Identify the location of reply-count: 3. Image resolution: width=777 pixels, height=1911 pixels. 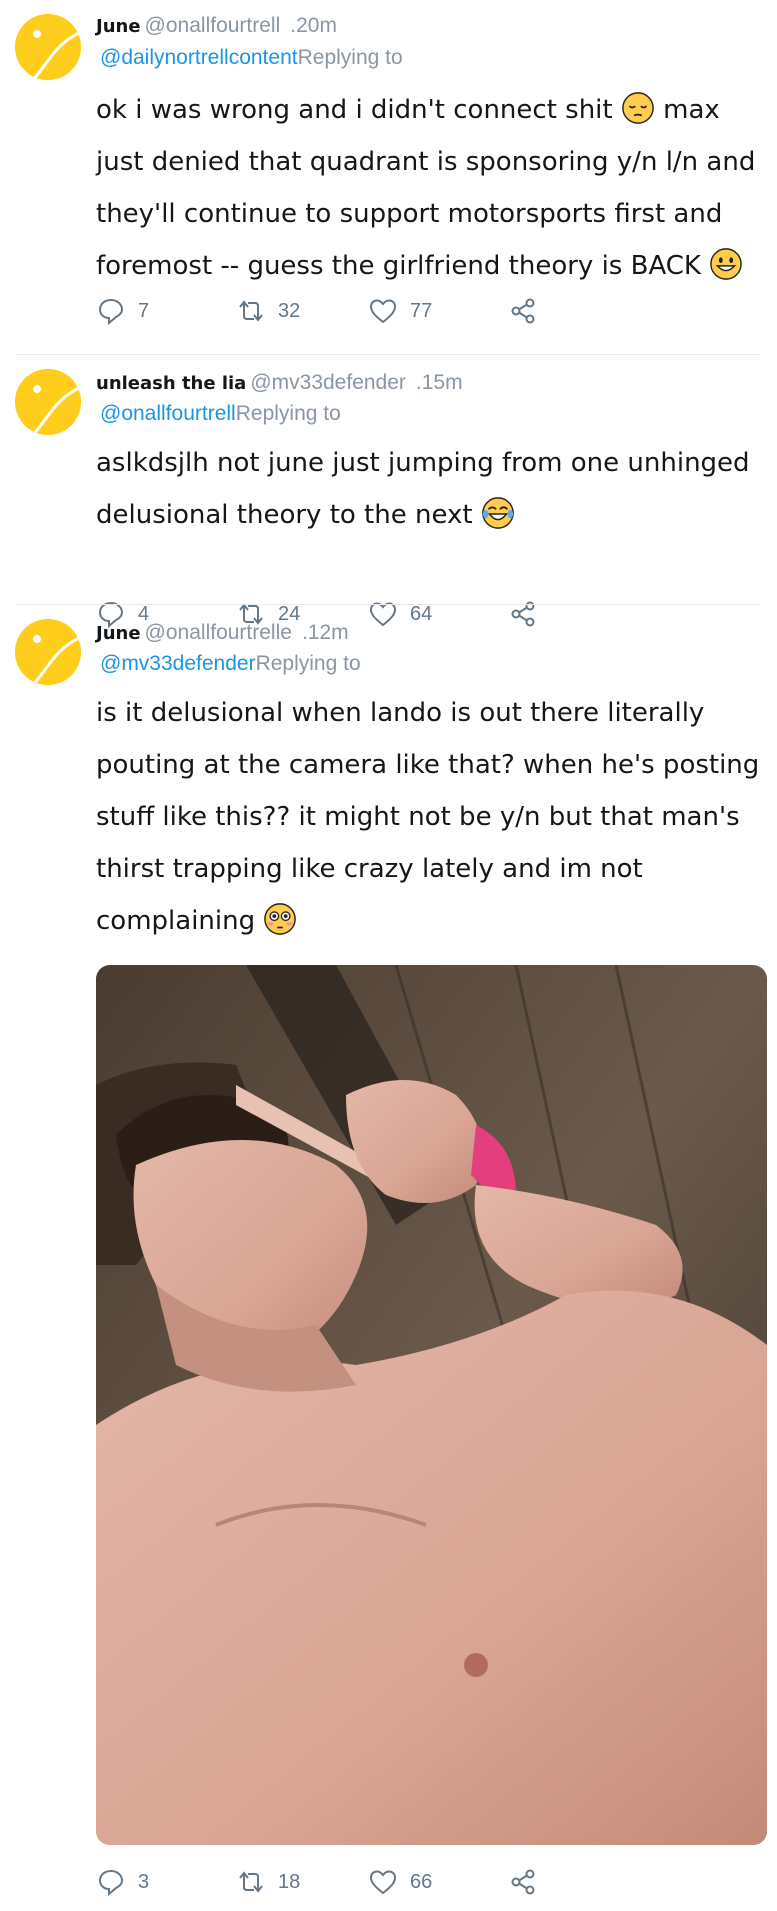
(144, 1881).